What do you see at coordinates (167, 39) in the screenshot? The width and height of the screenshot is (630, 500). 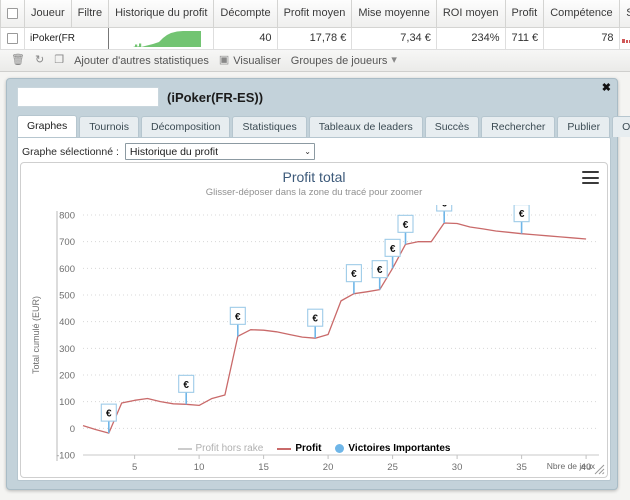 I see `profit-history-sparkline` at bounding box center [167, 39].